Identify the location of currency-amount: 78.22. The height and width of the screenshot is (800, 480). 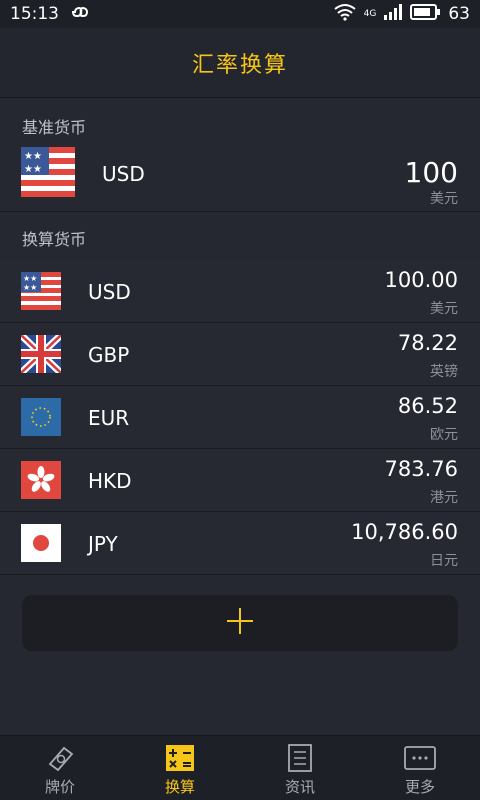
(427, 343).